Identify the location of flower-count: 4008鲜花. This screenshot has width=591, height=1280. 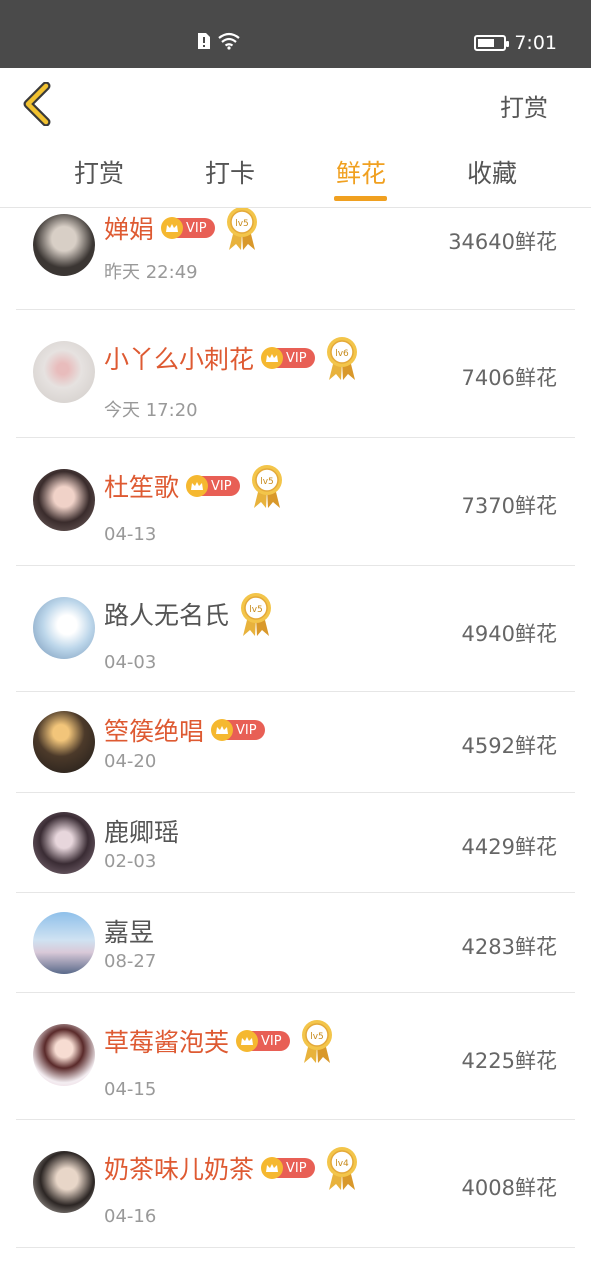
(509, 1188).